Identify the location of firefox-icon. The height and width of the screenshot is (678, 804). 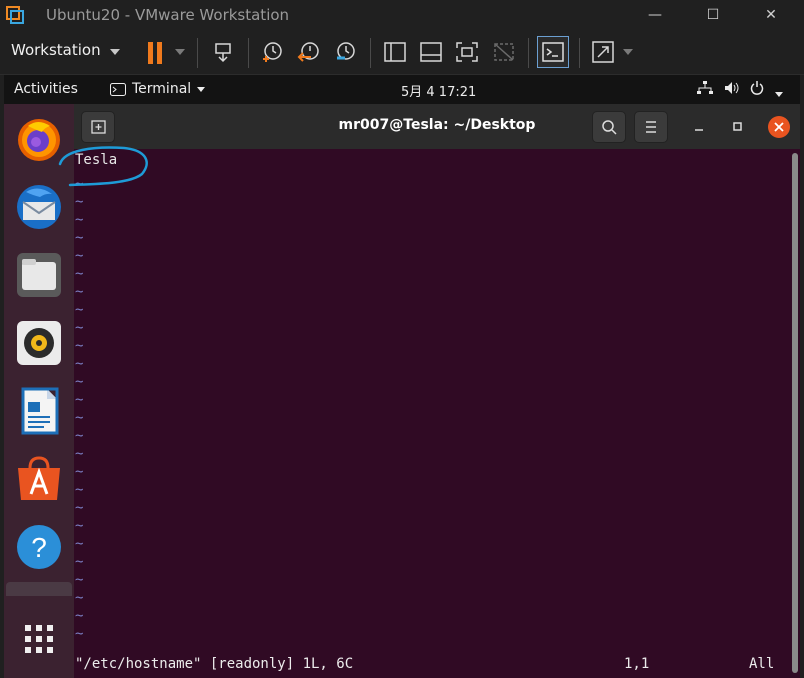
(39, 139).